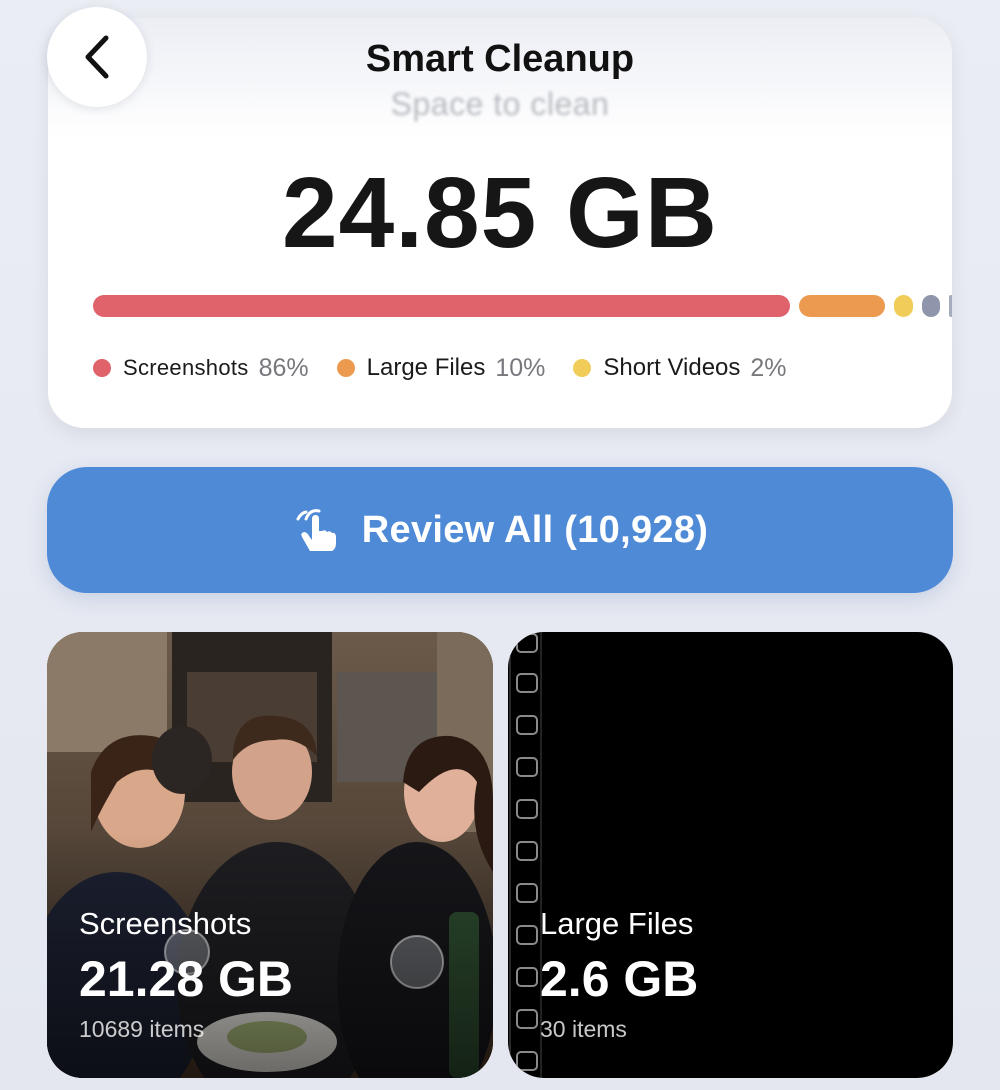 The height and width of the screenshot is (1090, 1000). I want to click on legend-item-screenshots: Screenshots 86%, so click(201, 368).